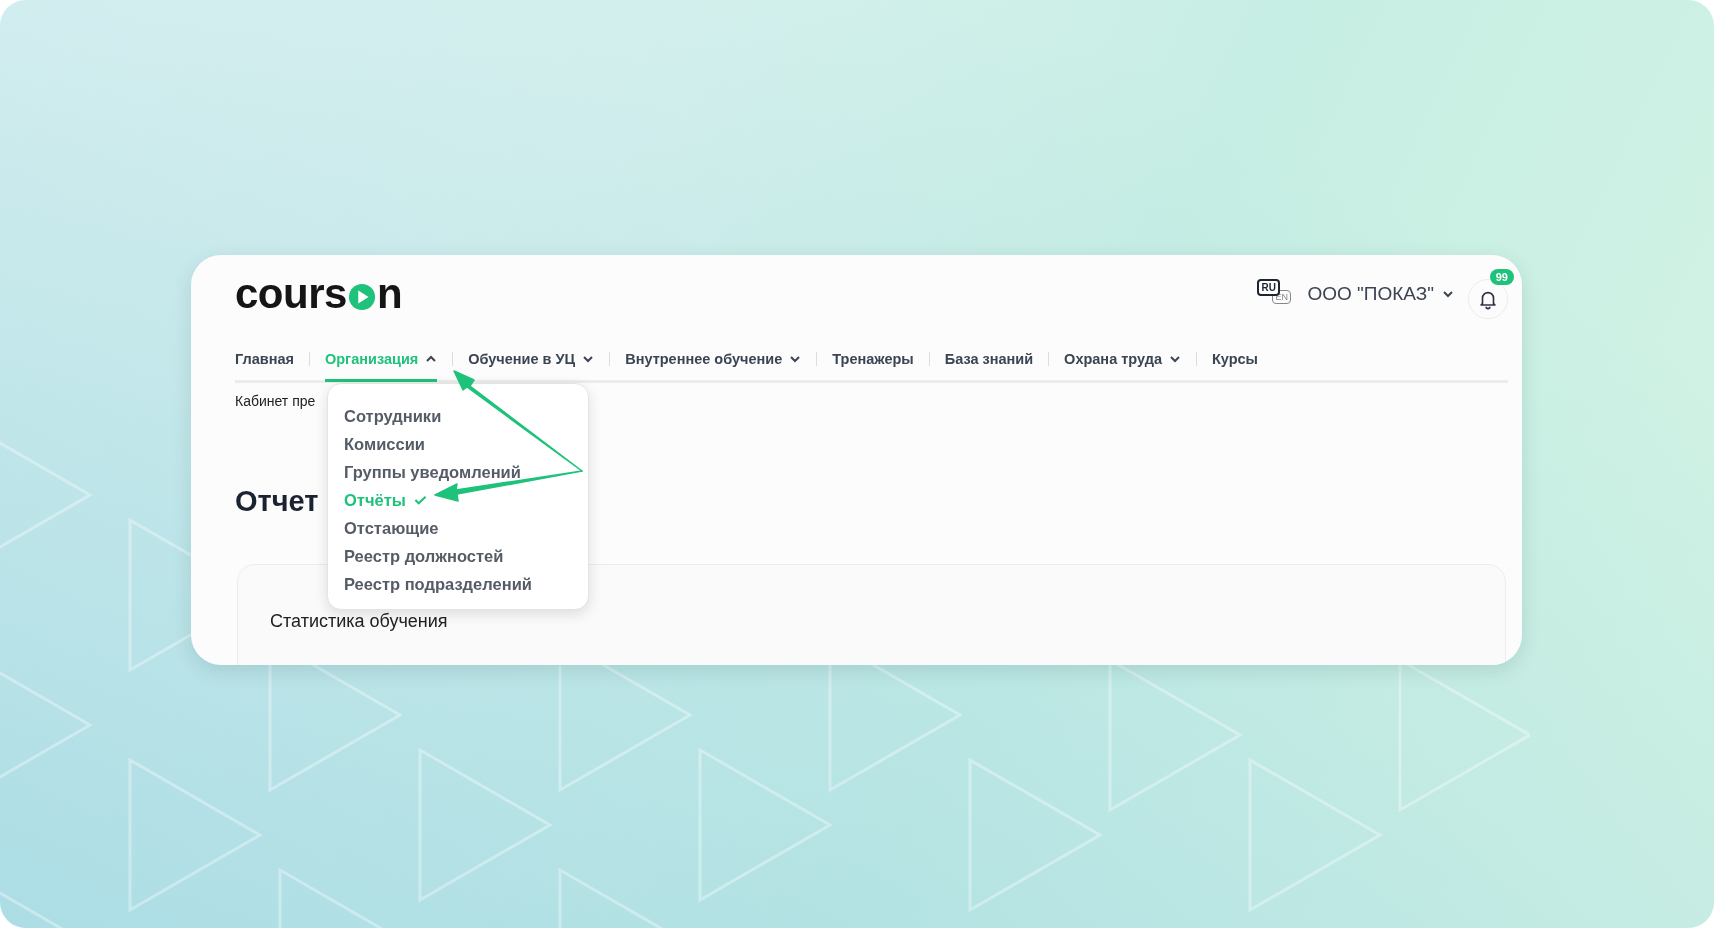 Image resolution: width=1714 pixels, height=928 pixels. I want to click on stats-card-title: Статистика обучения, so click(359, 621).